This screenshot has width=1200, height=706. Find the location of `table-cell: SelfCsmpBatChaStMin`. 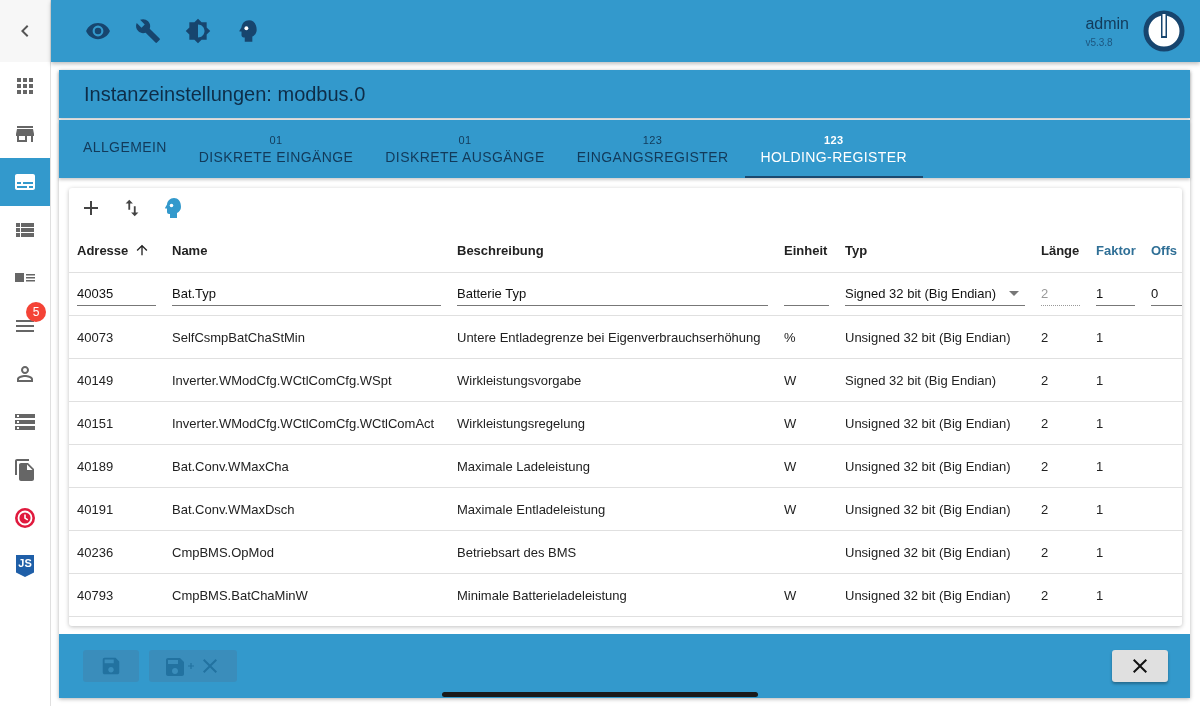

table-cell: SelfCsmpBatChaStMin is located at coordinates (238, 337).